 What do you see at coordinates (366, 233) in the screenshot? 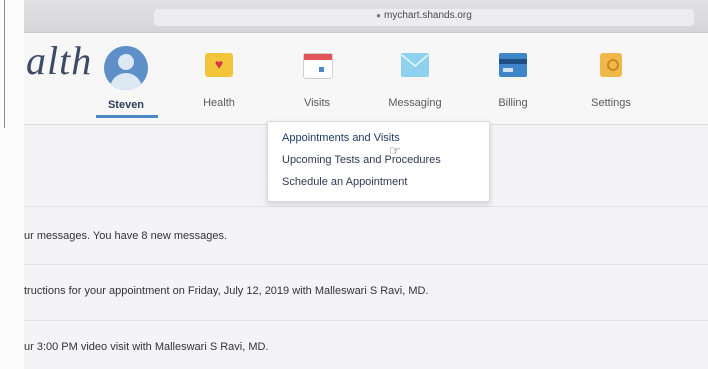
I see `feed-row: ur messages. You have 8 new messages.` at bounding box center [366, 233].